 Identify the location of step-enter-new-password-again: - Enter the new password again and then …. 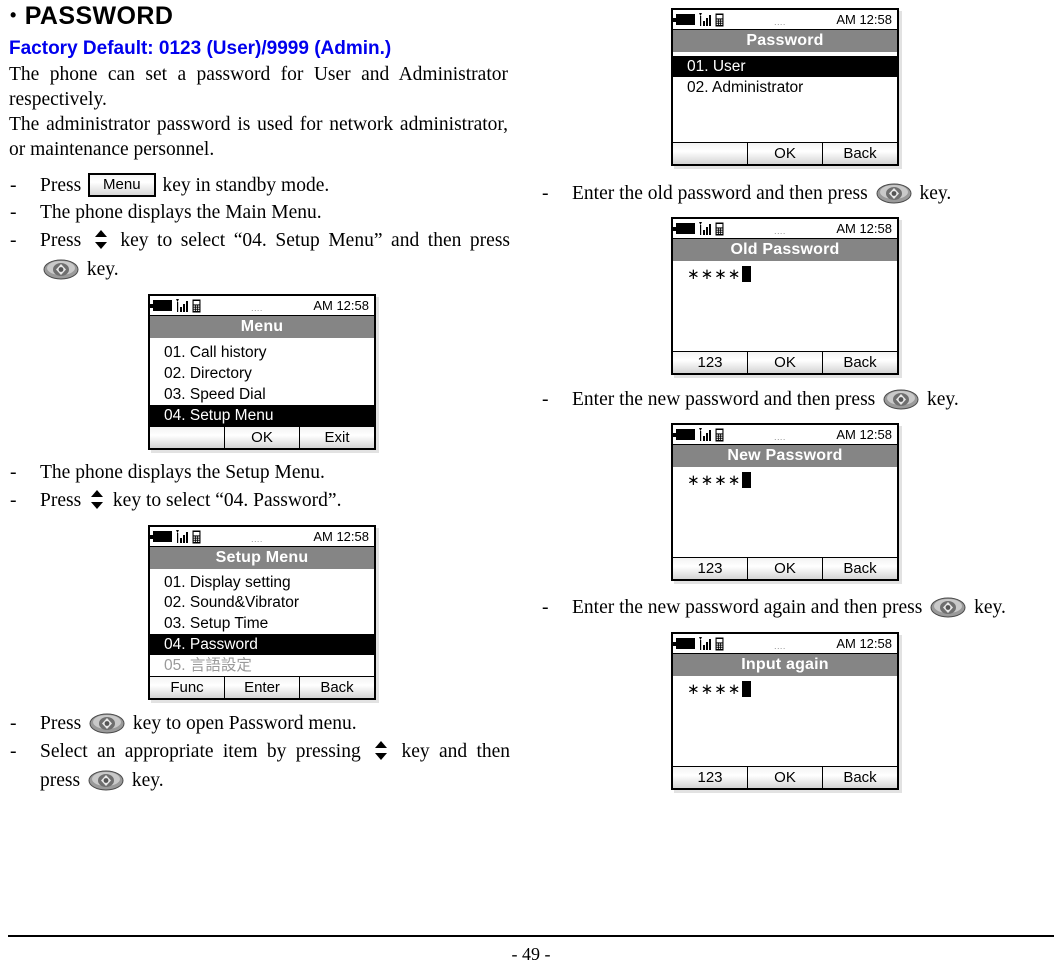
(794, 607).